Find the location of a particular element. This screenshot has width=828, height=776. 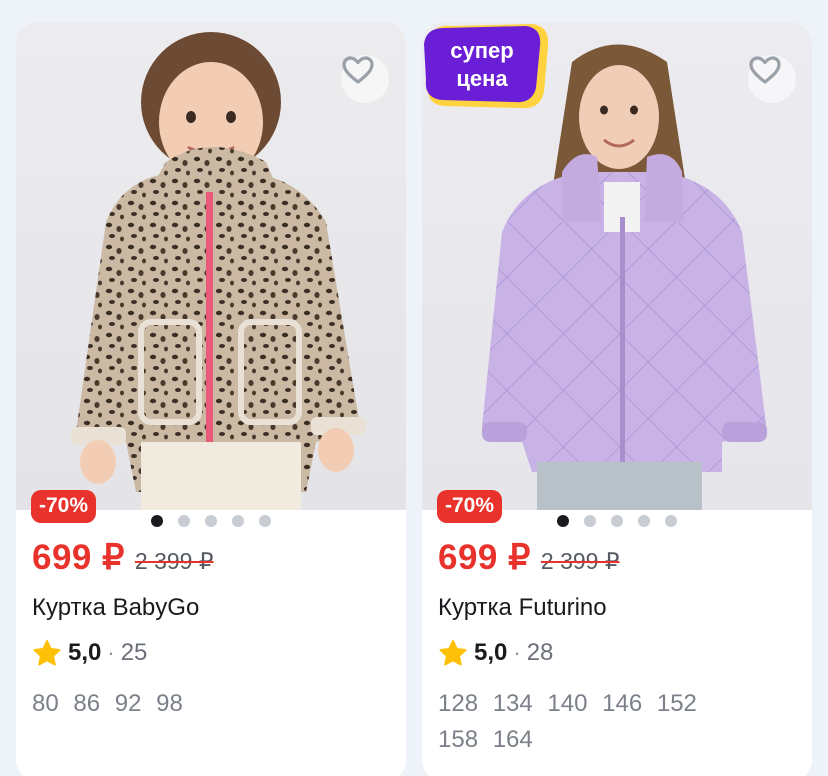

badge-line2: цена is located at coordinates (482, 78).